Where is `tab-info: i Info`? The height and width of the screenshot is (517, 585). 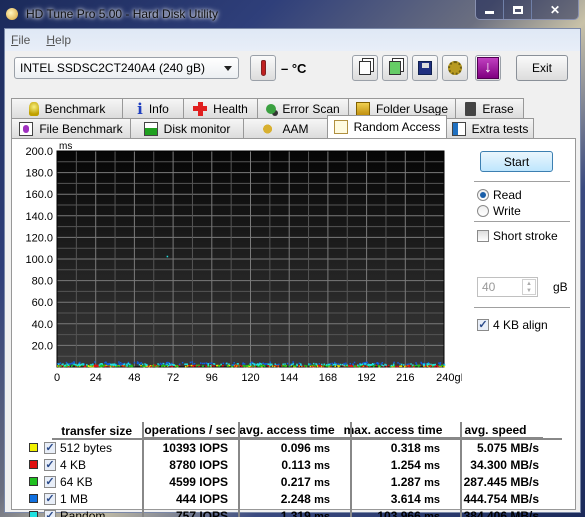 tab-info: i Info is located at coordinates (153, 108).